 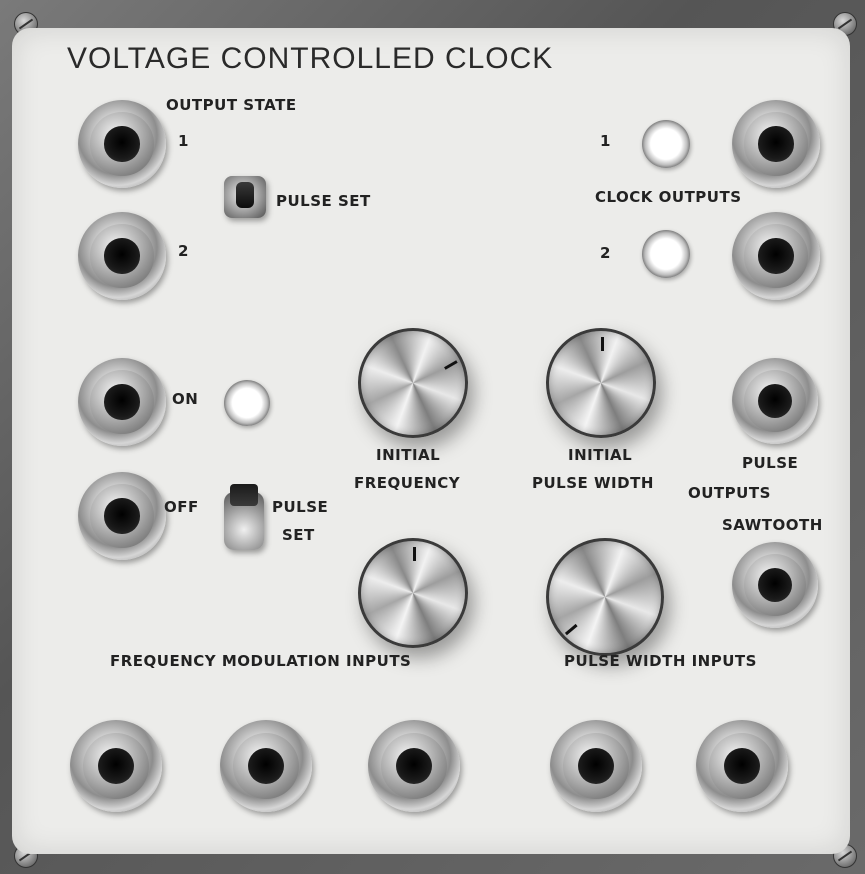 I want to click on initial-pulse-width-pointer, so click(x=602, y=344).